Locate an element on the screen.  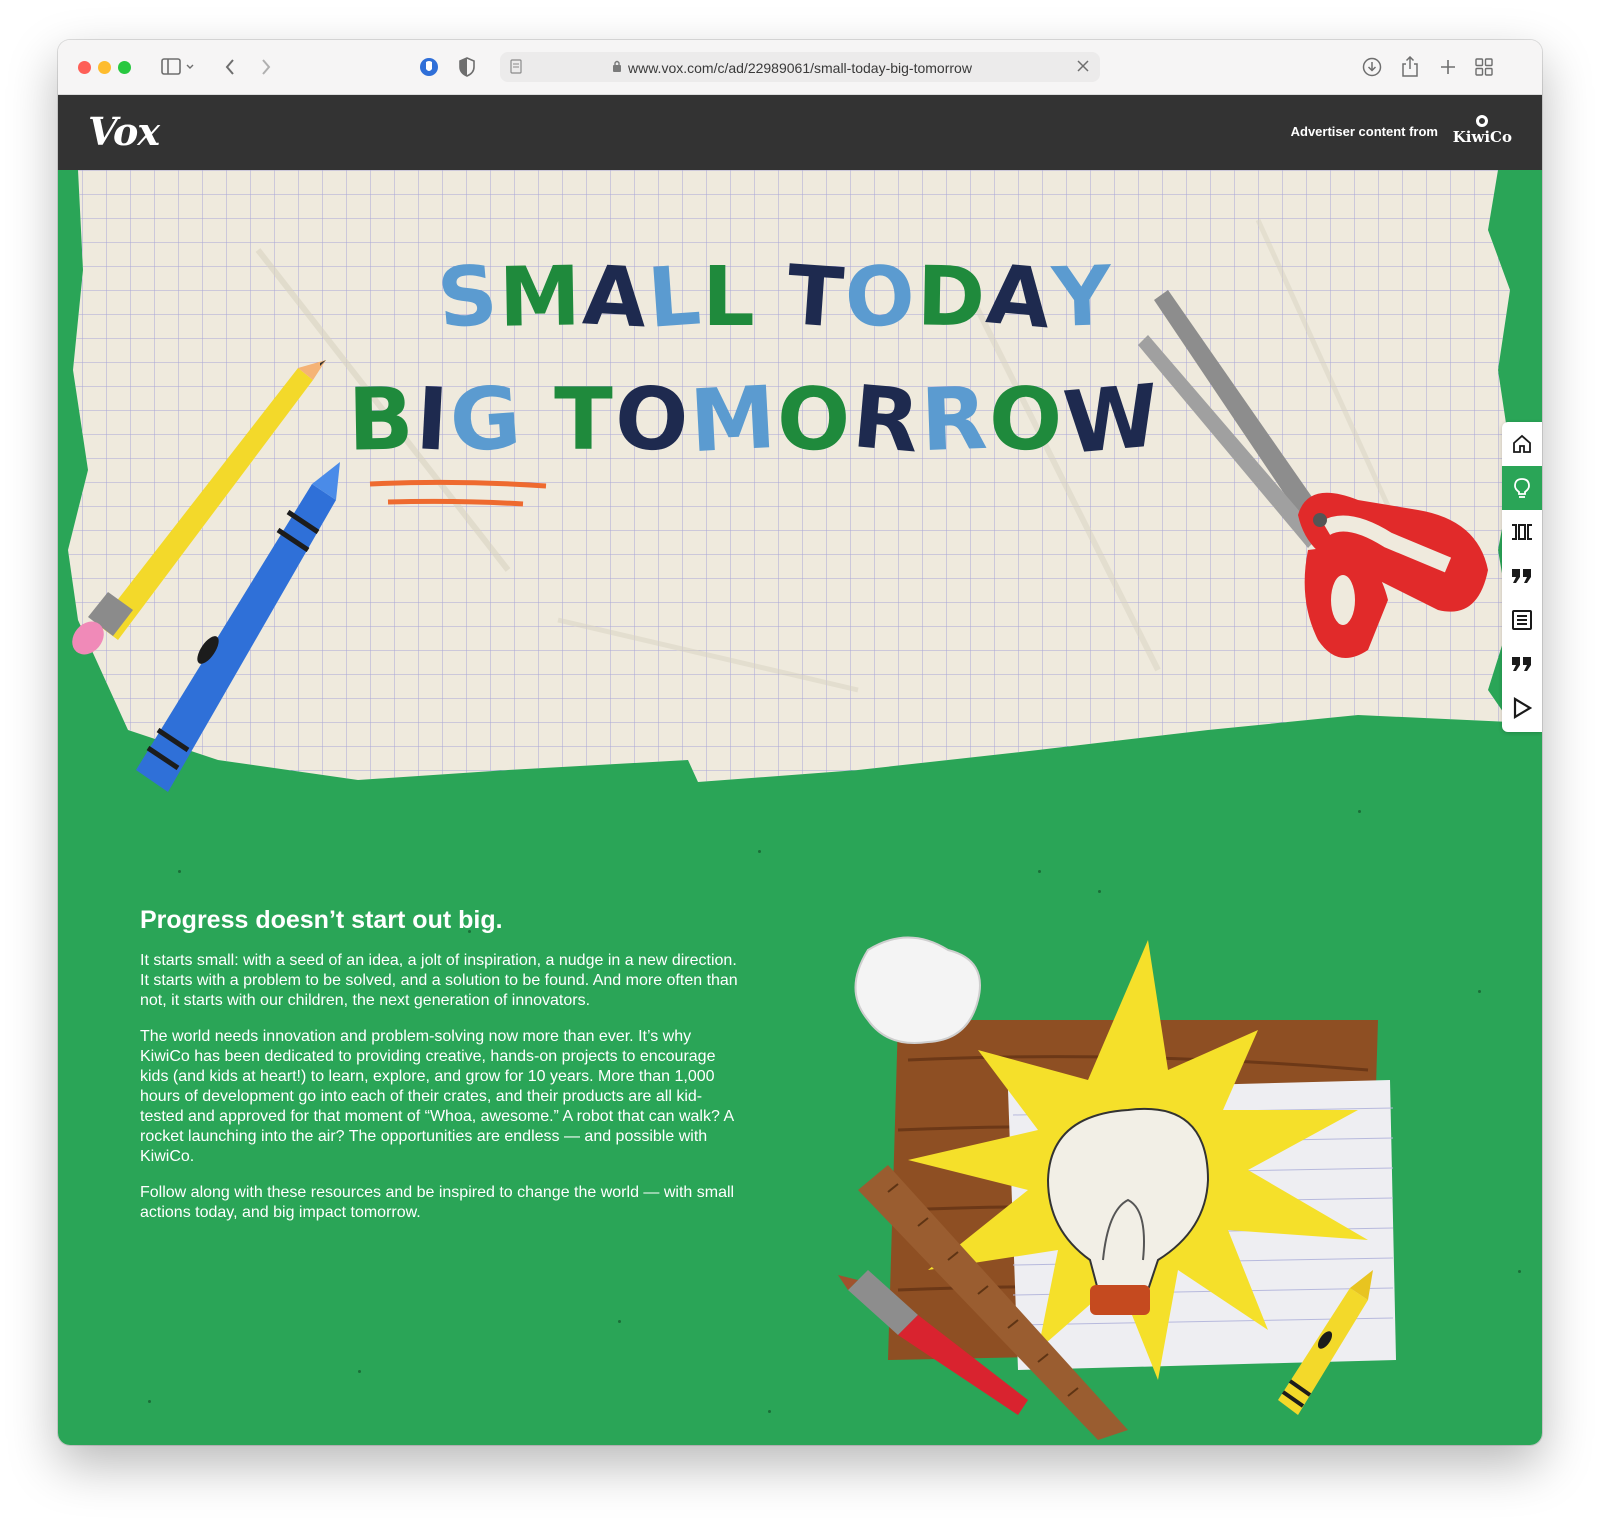
nav-home is located at coordinates (1522, 444).